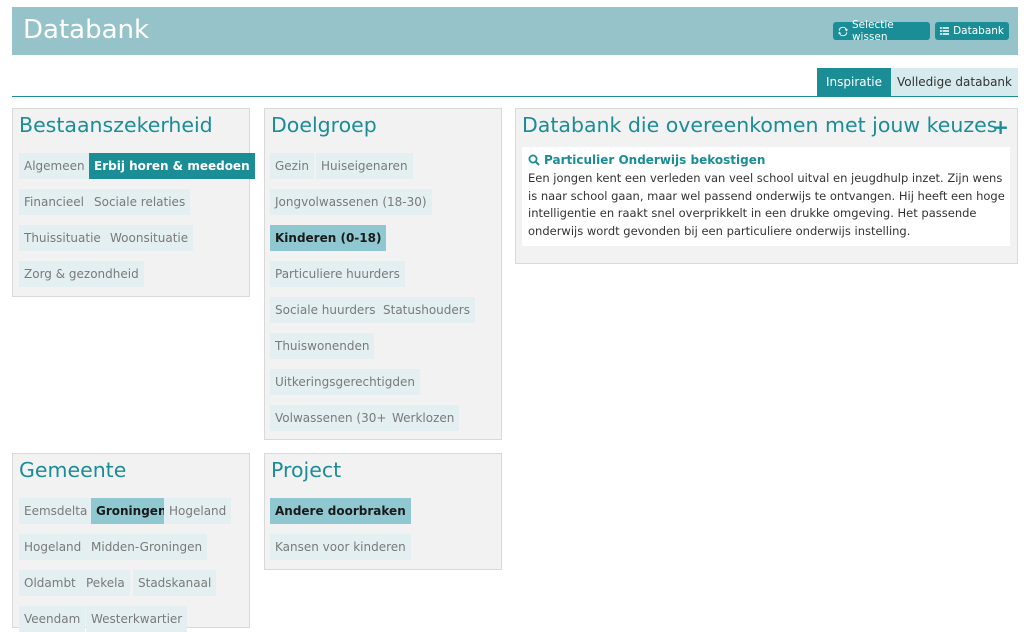  Describe the element at coordinates (52, 619) in the screenshot. I see `filter-tag: Veendam` at that location.